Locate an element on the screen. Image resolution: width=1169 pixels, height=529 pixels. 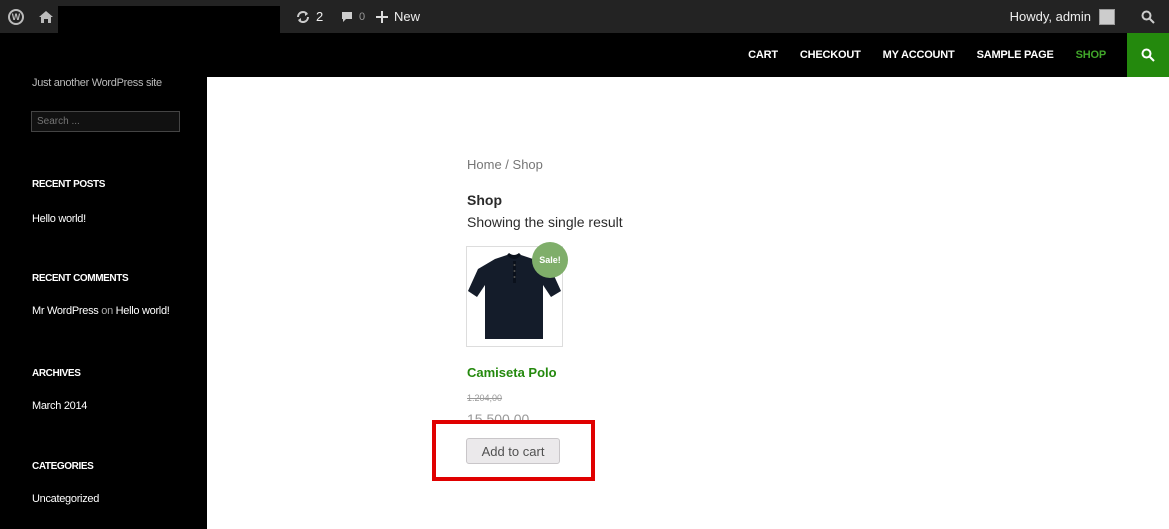
howdy-label: Howdy, admin is located at coordinates (1050, 16).